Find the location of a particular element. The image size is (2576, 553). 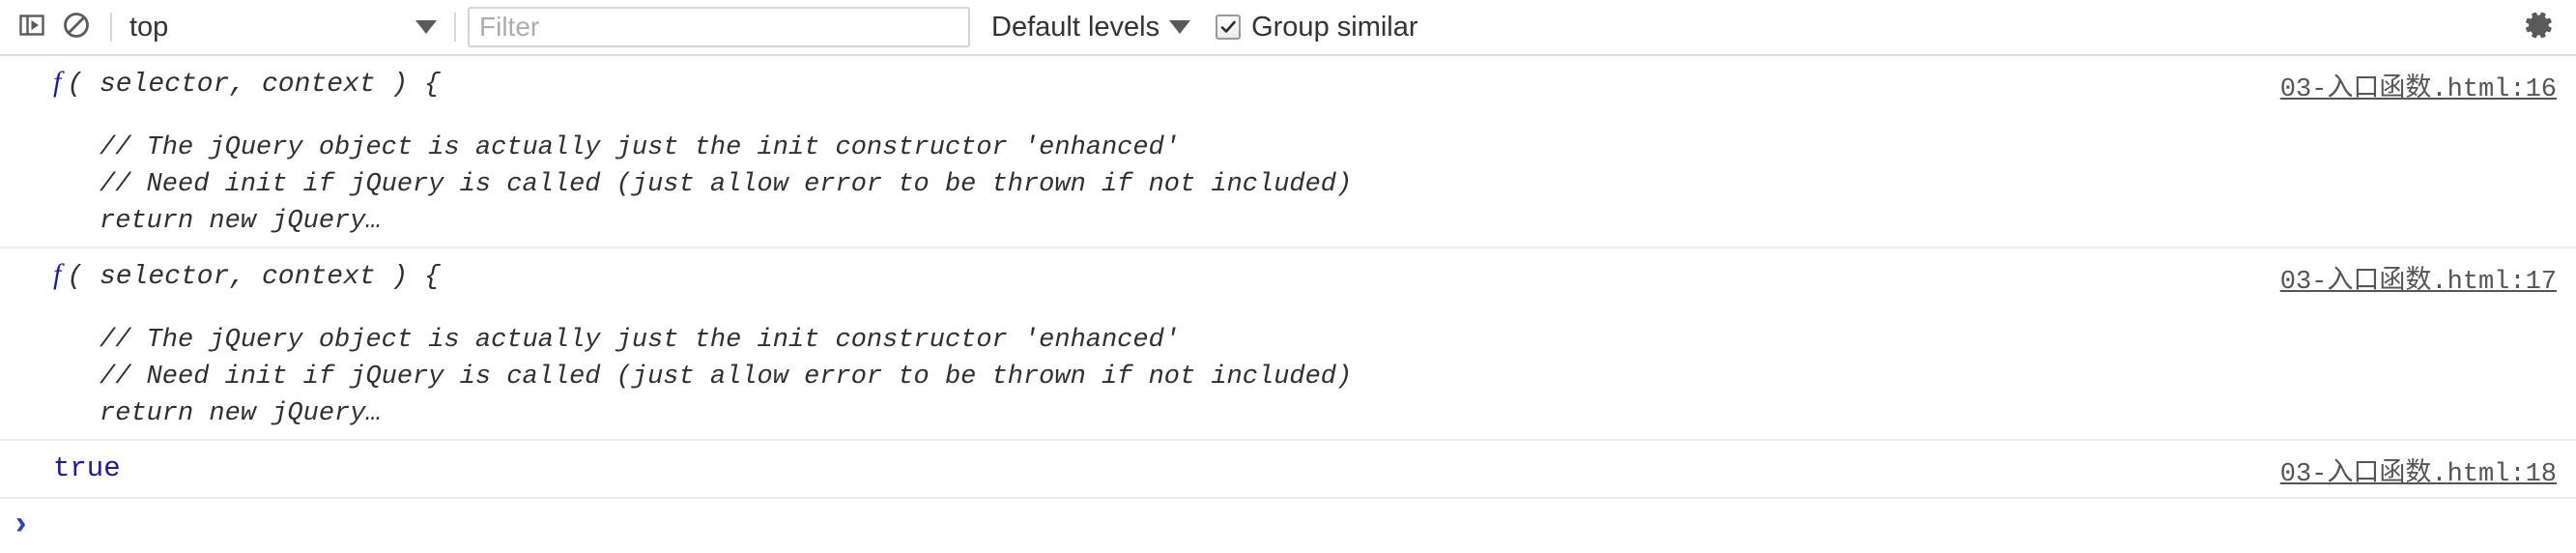

execution-context-selector: top is located at coordinates (284, 27).